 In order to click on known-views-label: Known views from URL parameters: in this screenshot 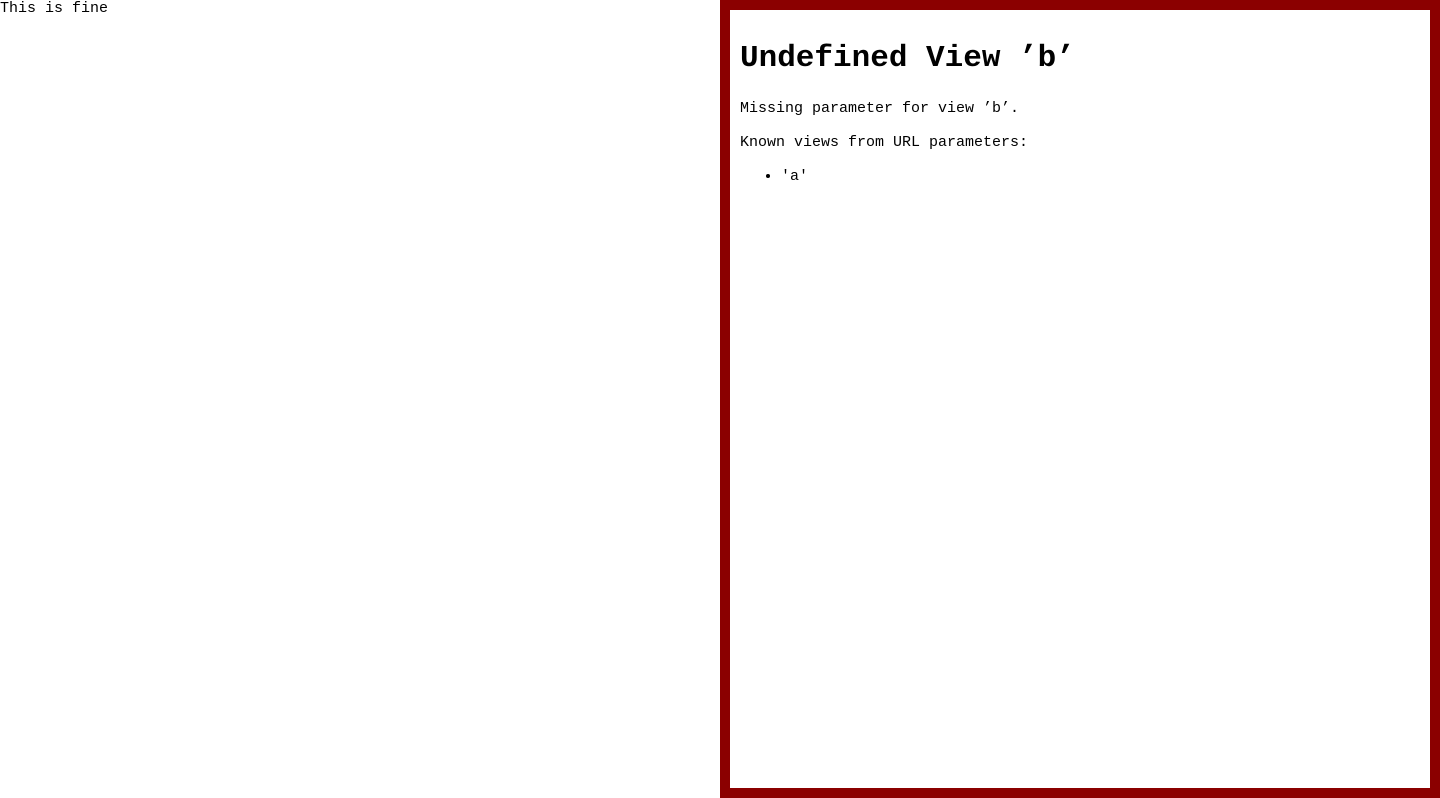, I will do `click(884, 142)`.